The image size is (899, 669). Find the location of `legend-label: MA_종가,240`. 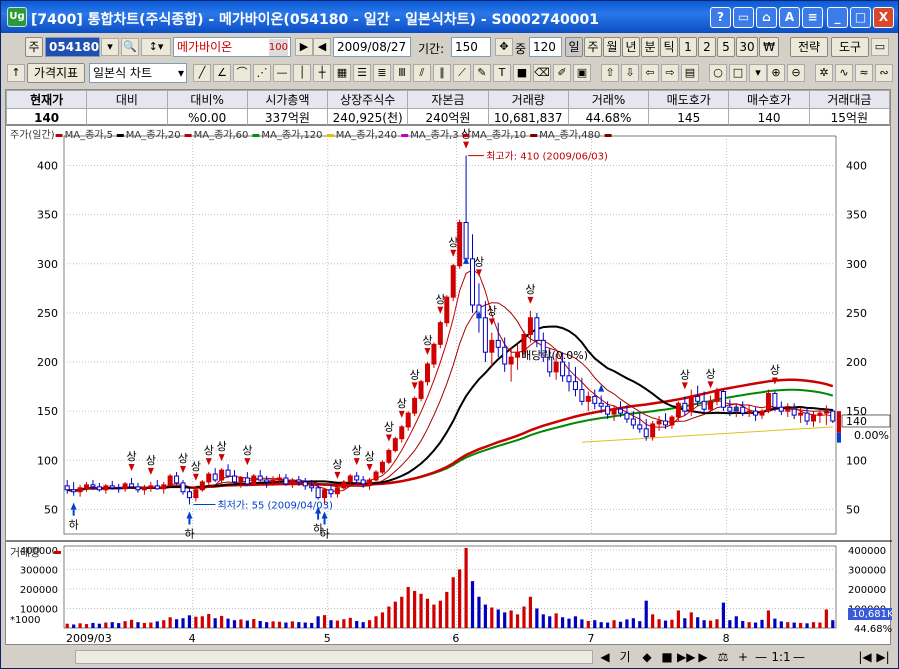

legend-label: MA_종가,240 is located at coordinates (366, 135).